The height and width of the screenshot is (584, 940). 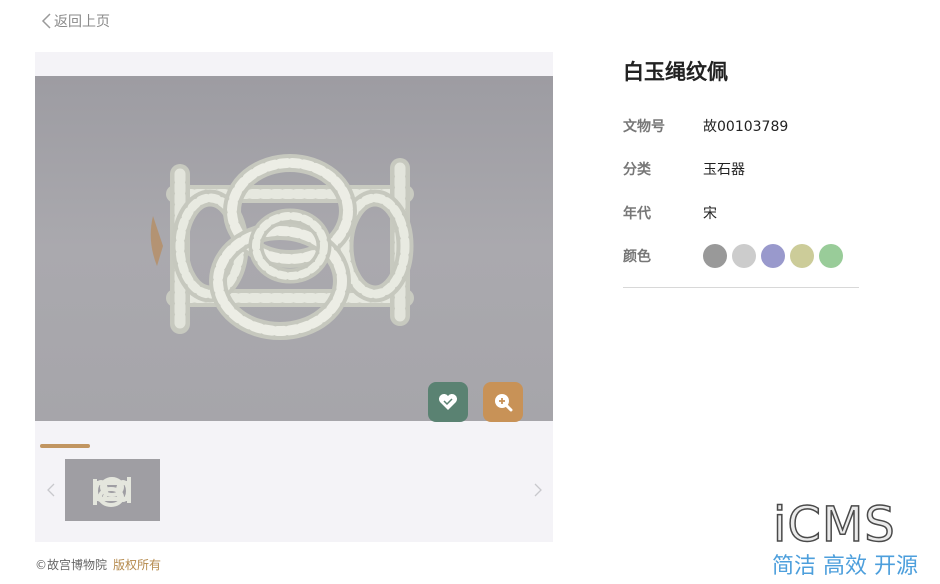 I want to click on heart-icon, so click(x=448, y=402).